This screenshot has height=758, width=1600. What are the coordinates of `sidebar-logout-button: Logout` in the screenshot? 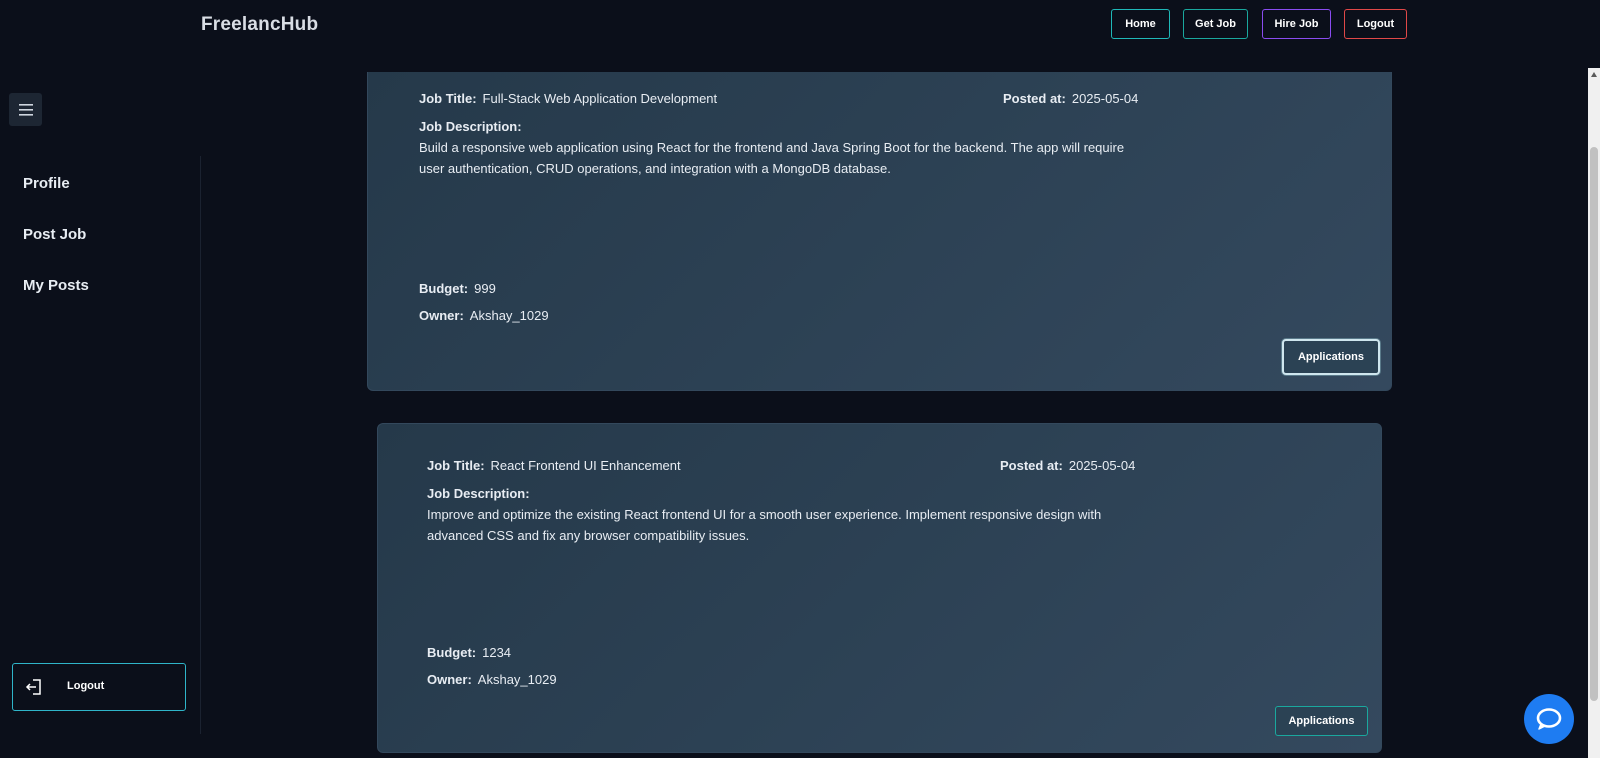 It's located at (99, 687).